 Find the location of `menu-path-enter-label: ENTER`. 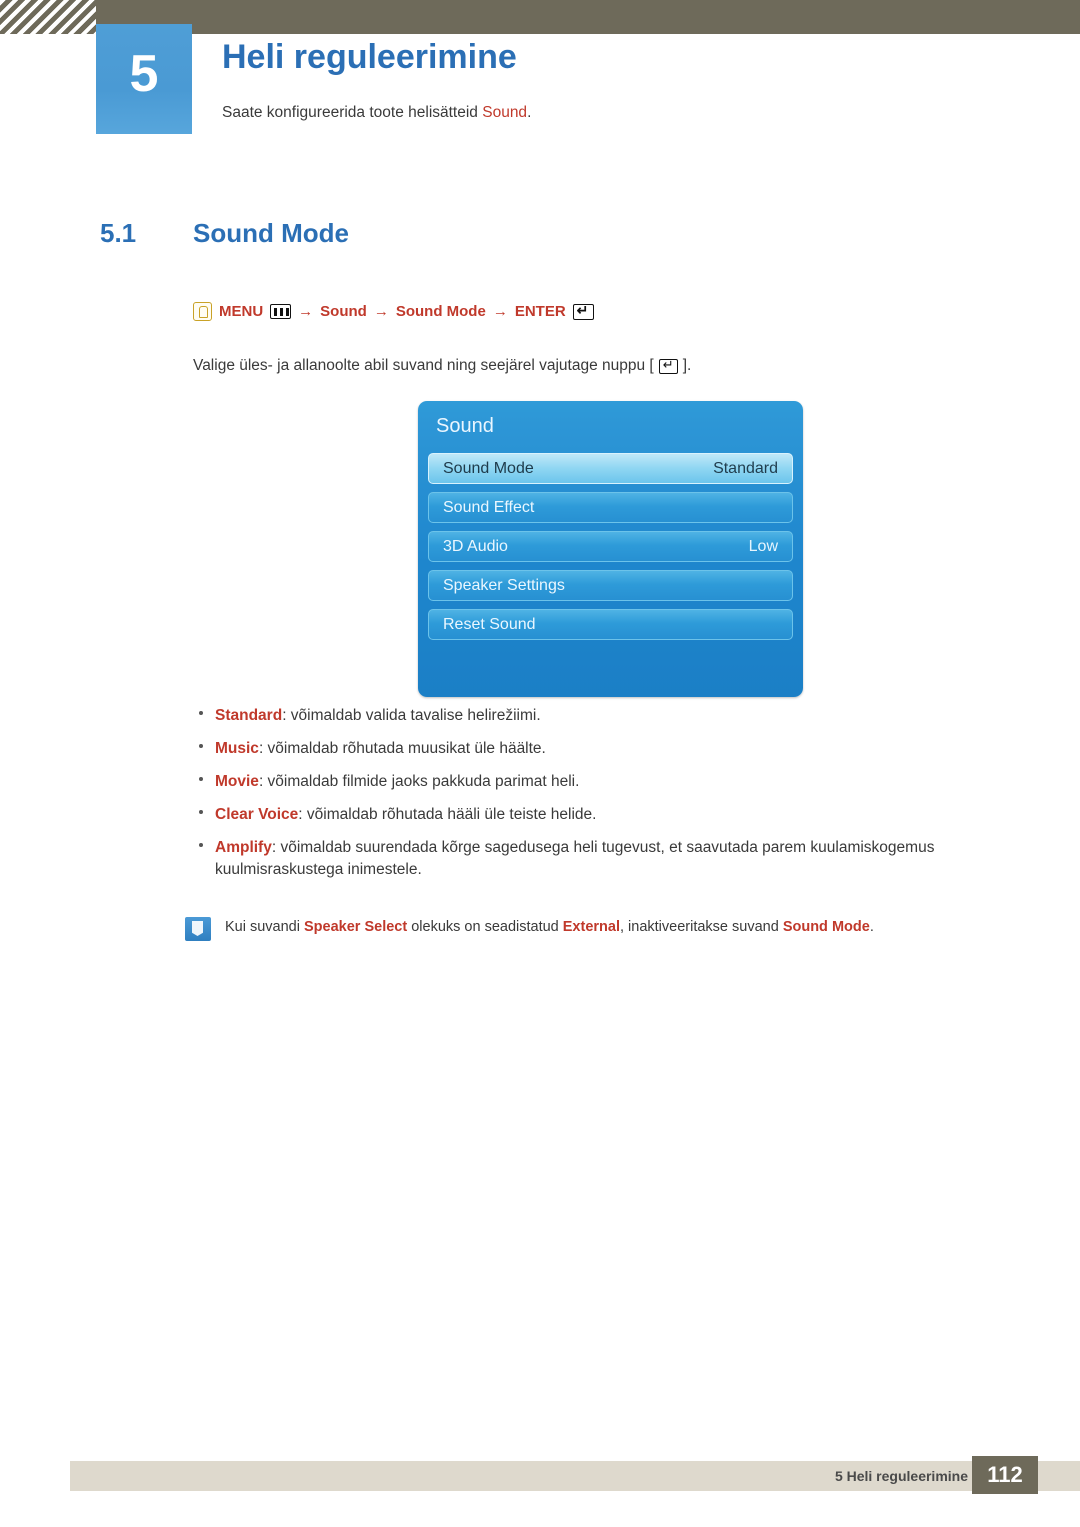

menu-path-enter-label: ENTER is located at coordinates (540, 311).